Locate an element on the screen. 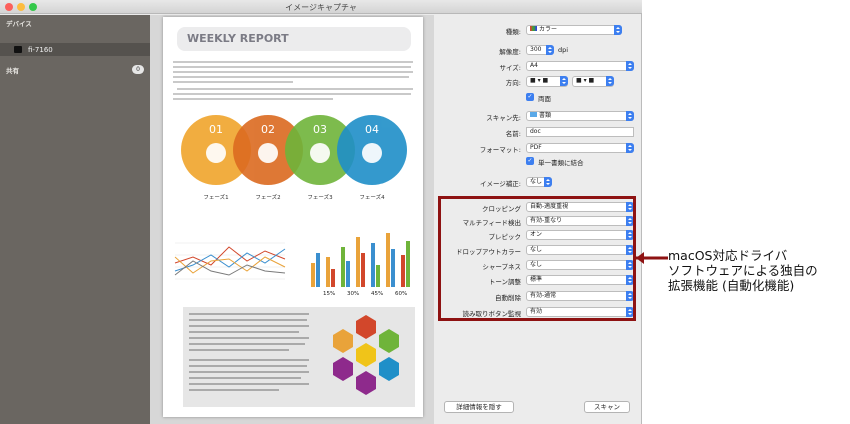 This screenshot has width=850, height=424. callout-line-2: ソフトウェアによる独自の is located at coordinates (743, 270).